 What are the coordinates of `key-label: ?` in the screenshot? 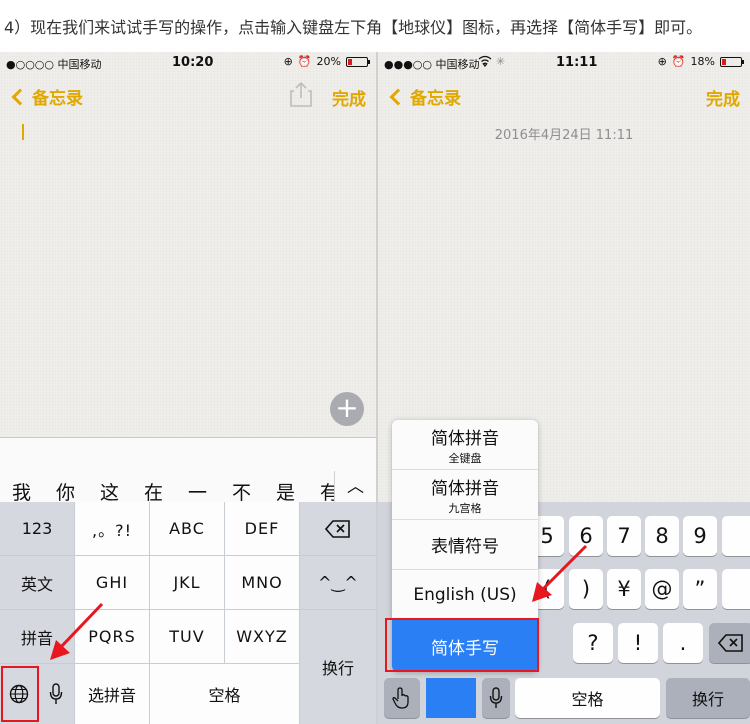 It's located at (593, 643).